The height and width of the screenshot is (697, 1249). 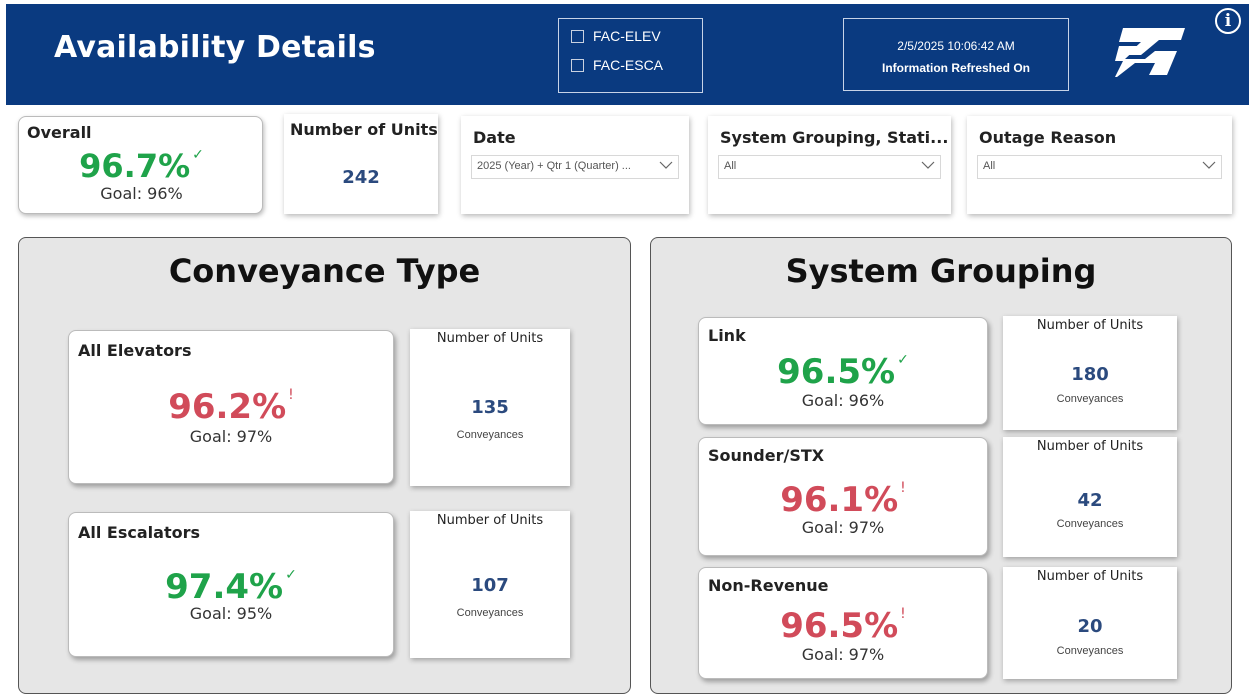 I want to click on elevators-card: All Elevators 96.2%! Goal: 97%, so click(x=231, y=407).